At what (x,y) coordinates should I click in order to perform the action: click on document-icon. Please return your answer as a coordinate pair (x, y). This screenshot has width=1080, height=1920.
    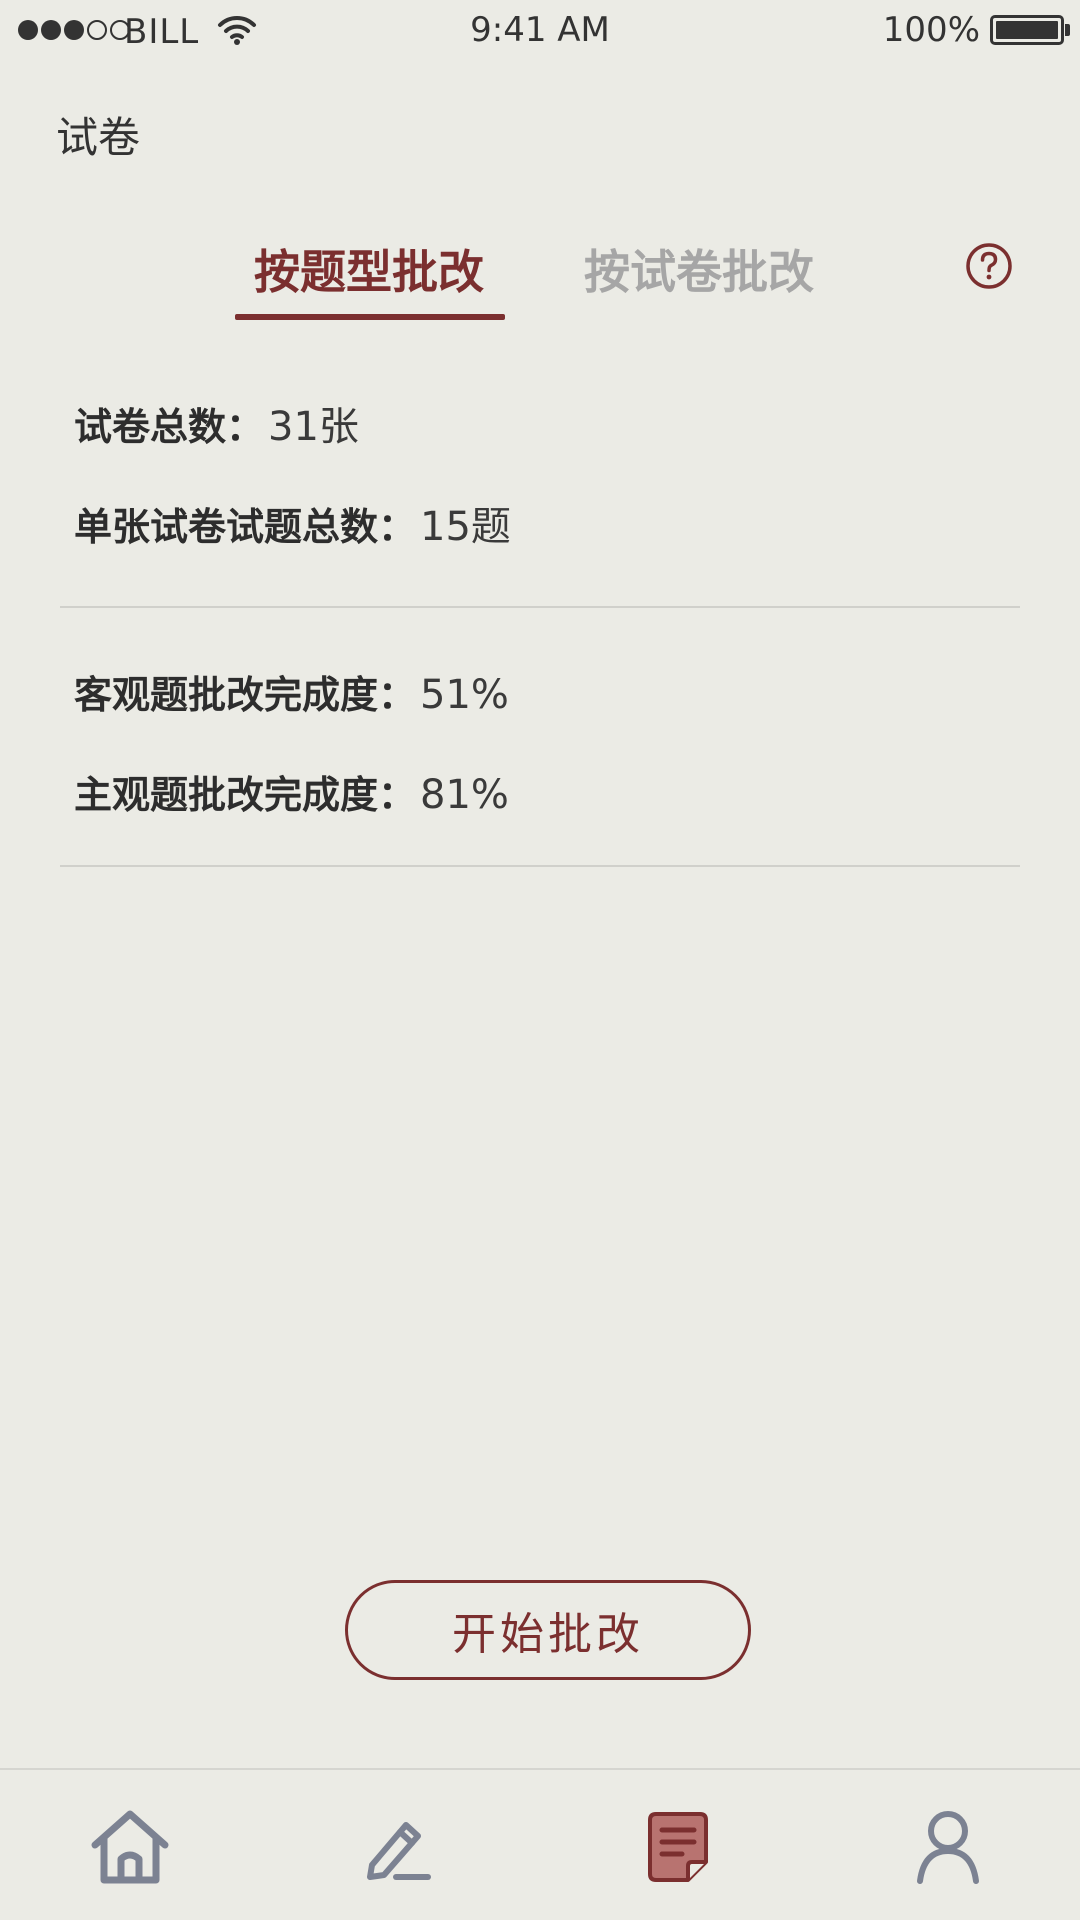
    Looking at the image, I should click on (678, 1847).